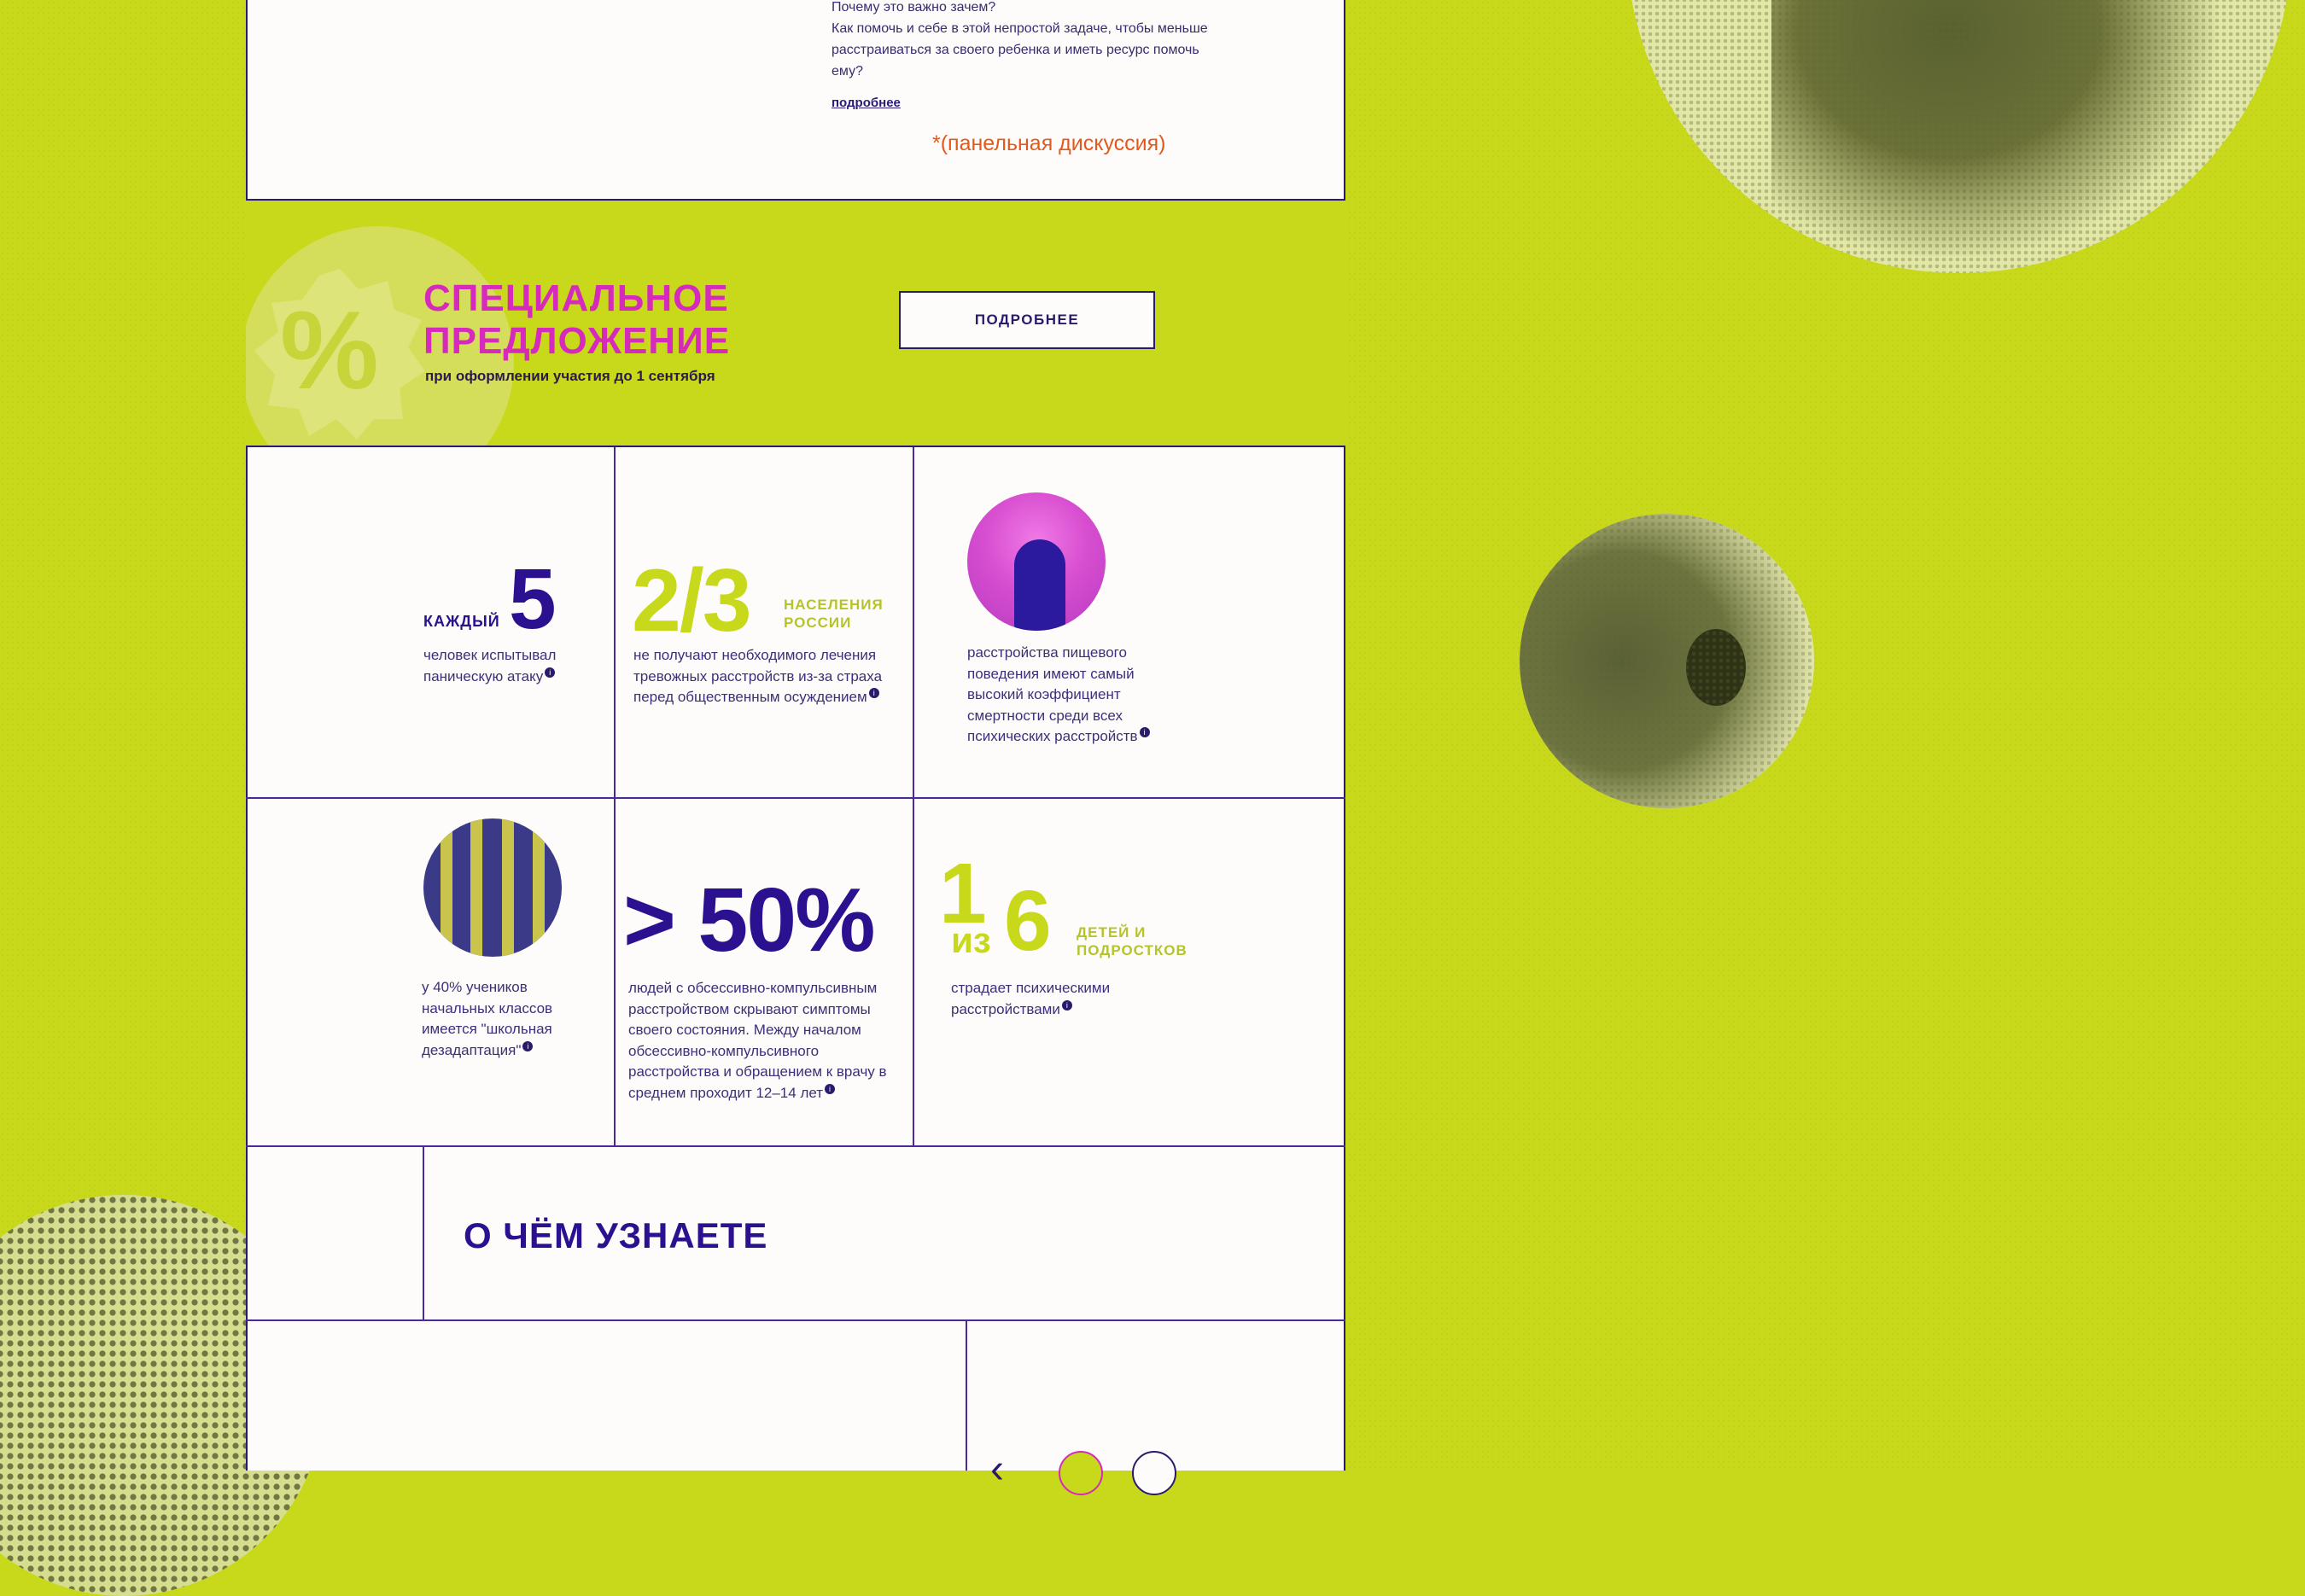 The width and height of the screenshot is (2305, 1596). Describe the element at coordinates (834, 614) in the screenshot. I see `stat-label: НАСЕЛЕНИЯ РОССИИ` at that location.